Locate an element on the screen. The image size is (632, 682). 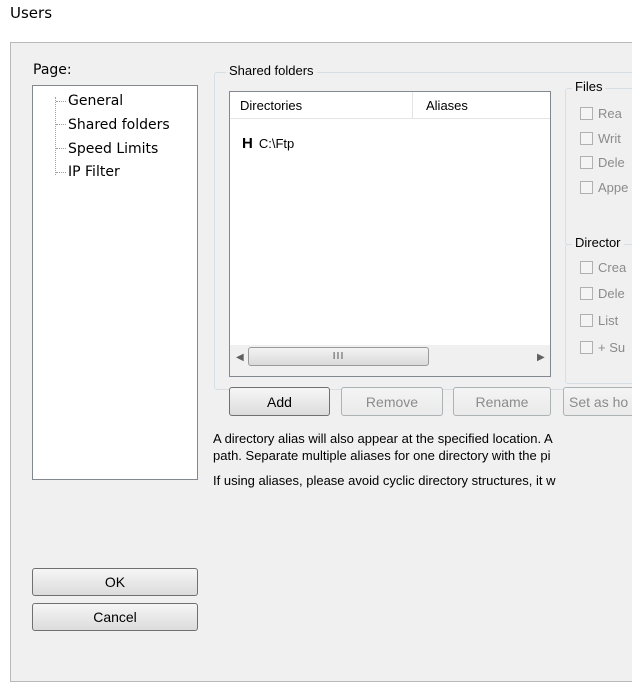
scroll-grip-icon: III is located at coordinates (338, 356).